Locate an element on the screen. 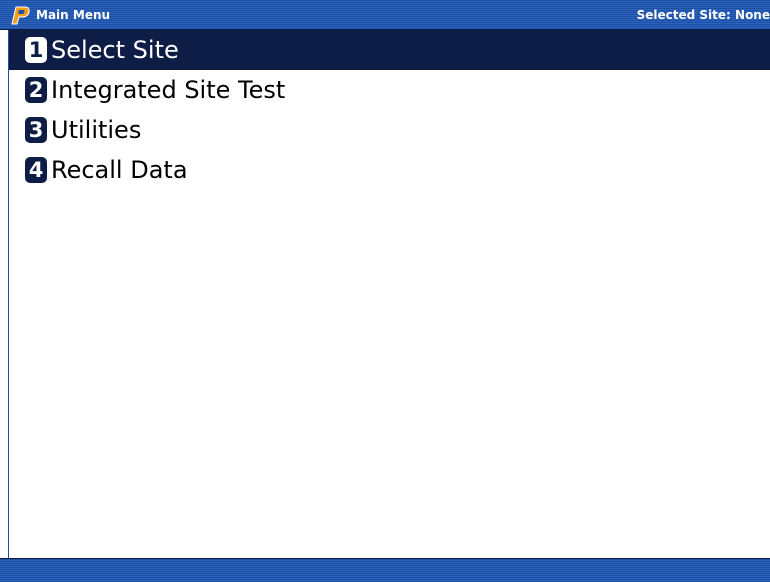  menu-item-number-badge: 1 is located at coordinates (36, 50).